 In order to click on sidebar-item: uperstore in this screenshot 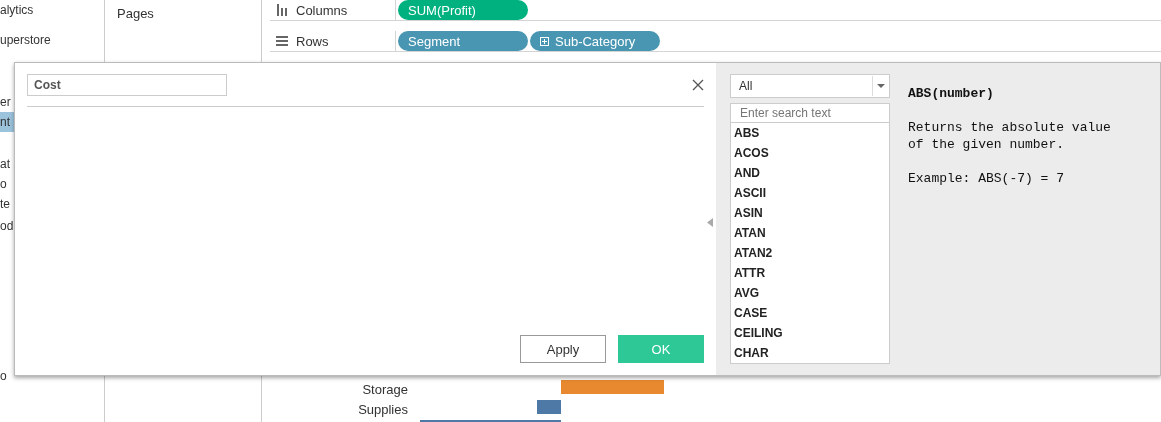, I will do `click(52, 40)`.